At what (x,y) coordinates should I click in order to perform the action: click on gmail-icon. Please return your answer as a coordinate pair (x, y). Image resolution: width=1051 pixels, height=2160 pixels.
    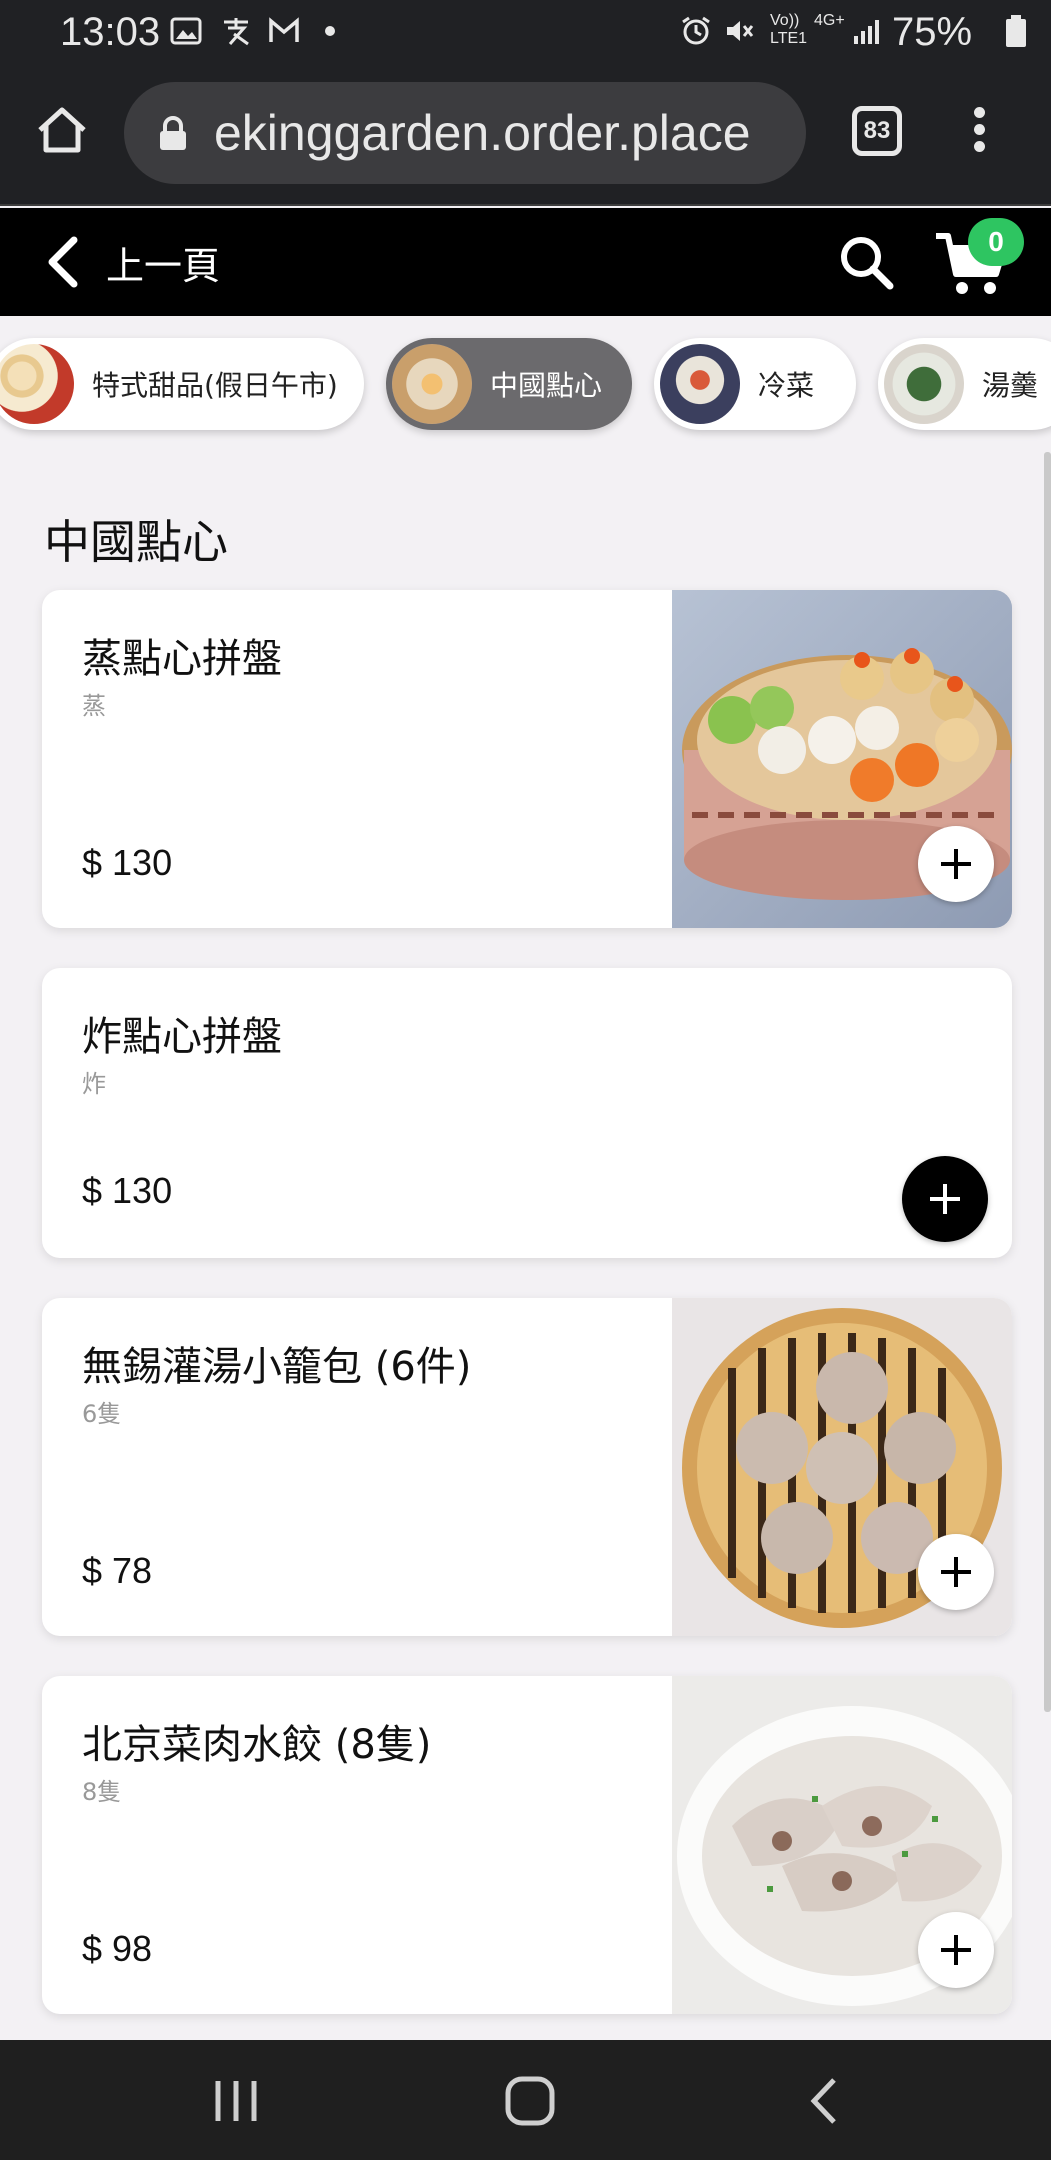
    Looking at the image, I should click on (284, 29).